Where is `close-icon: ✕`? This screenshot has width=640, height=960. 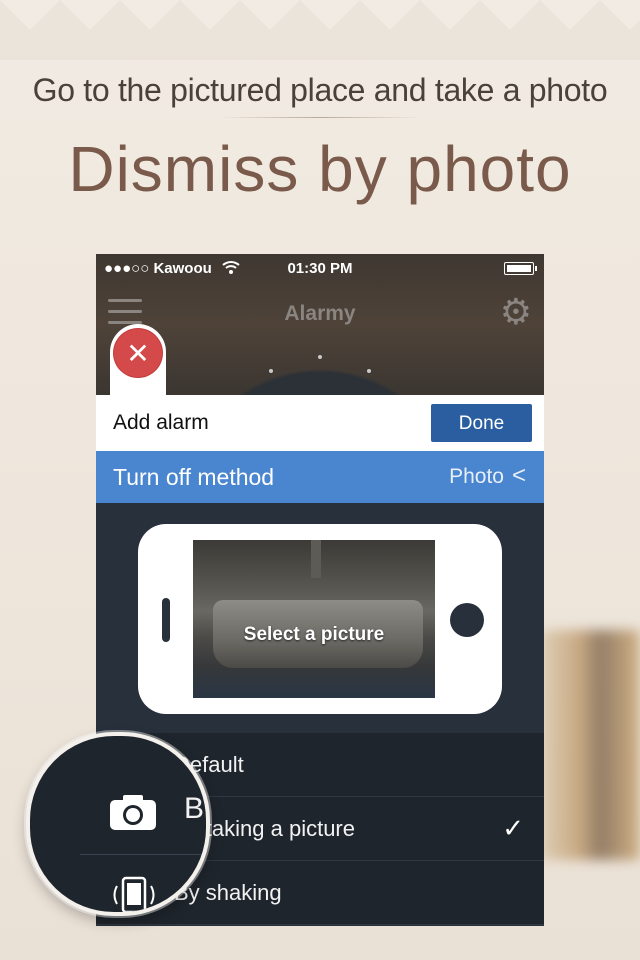 close-icon: ✕ is located at coordinates (138, 353).